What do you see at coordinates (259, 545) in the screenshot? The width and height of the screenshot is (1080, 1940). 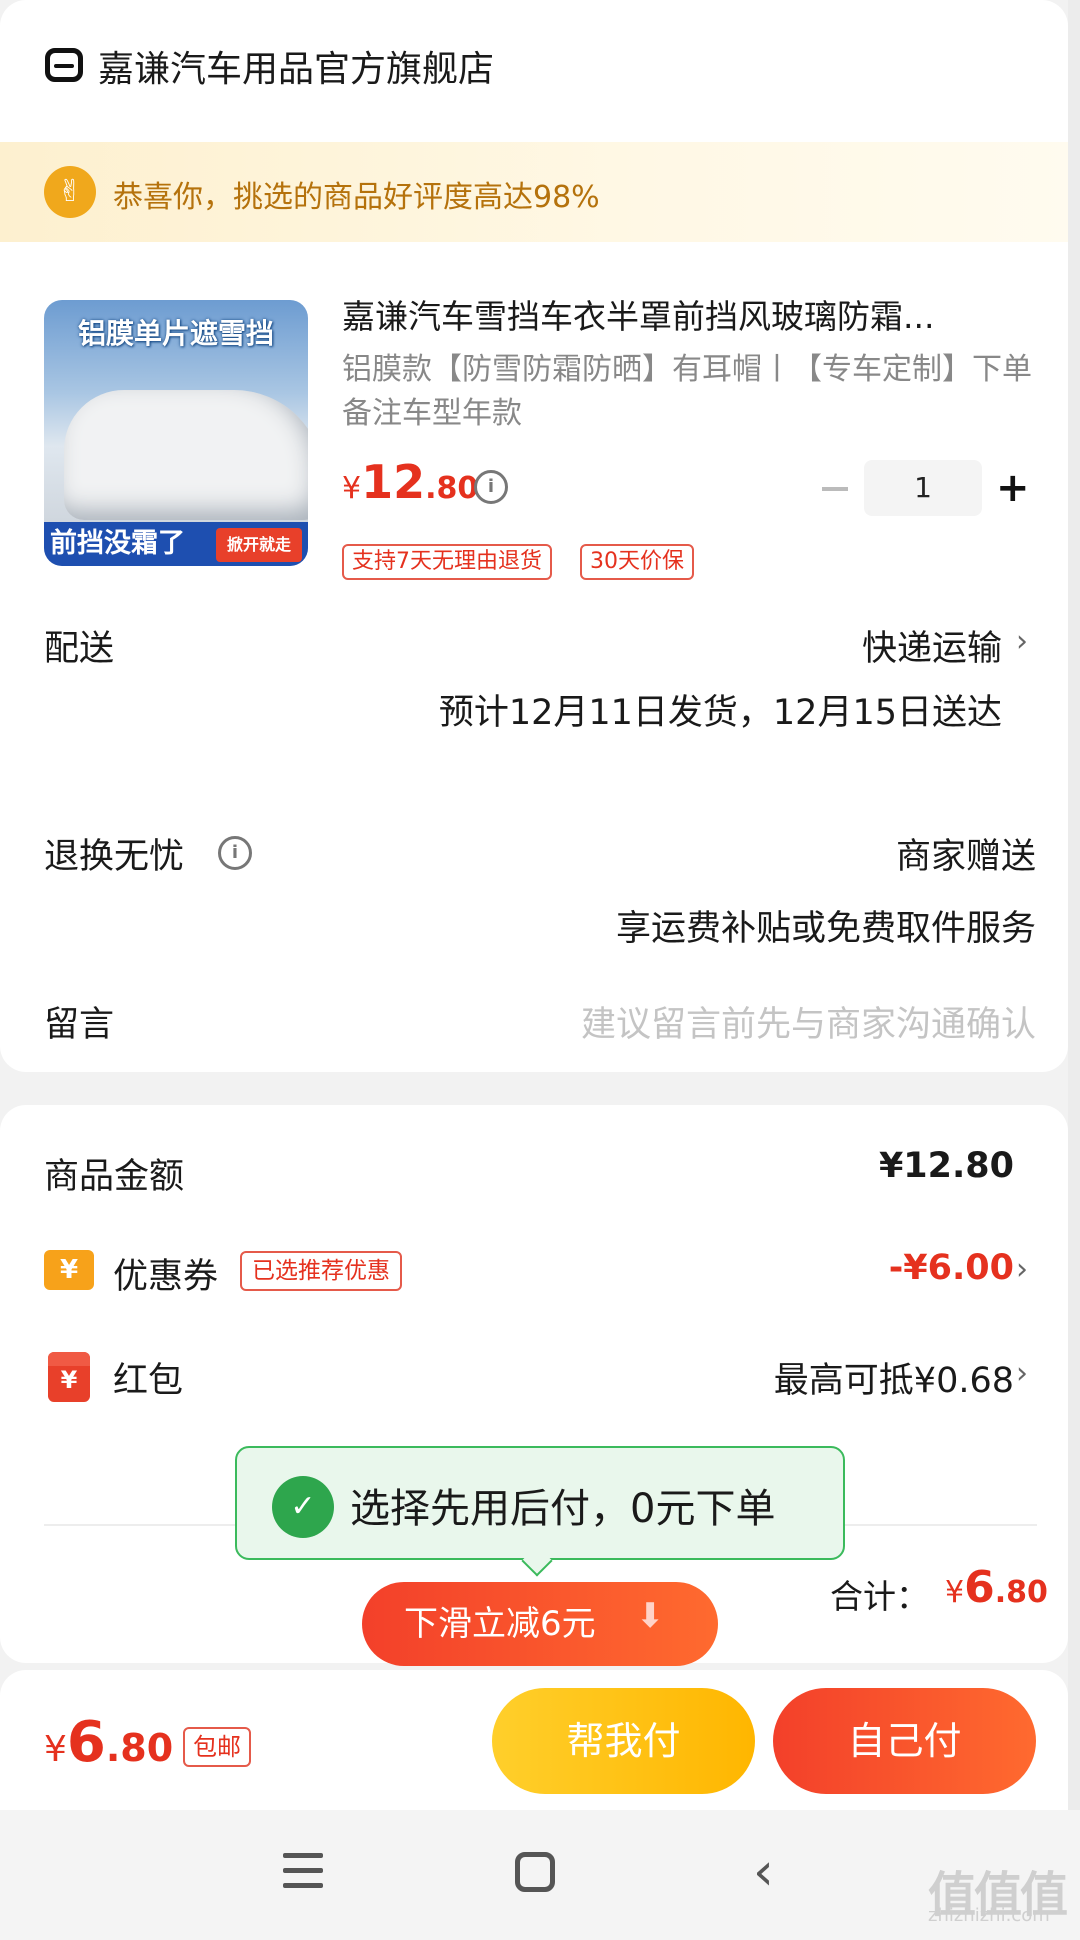 I see `product-image-badge: 掀开就走` at bounding box center [259, 545].